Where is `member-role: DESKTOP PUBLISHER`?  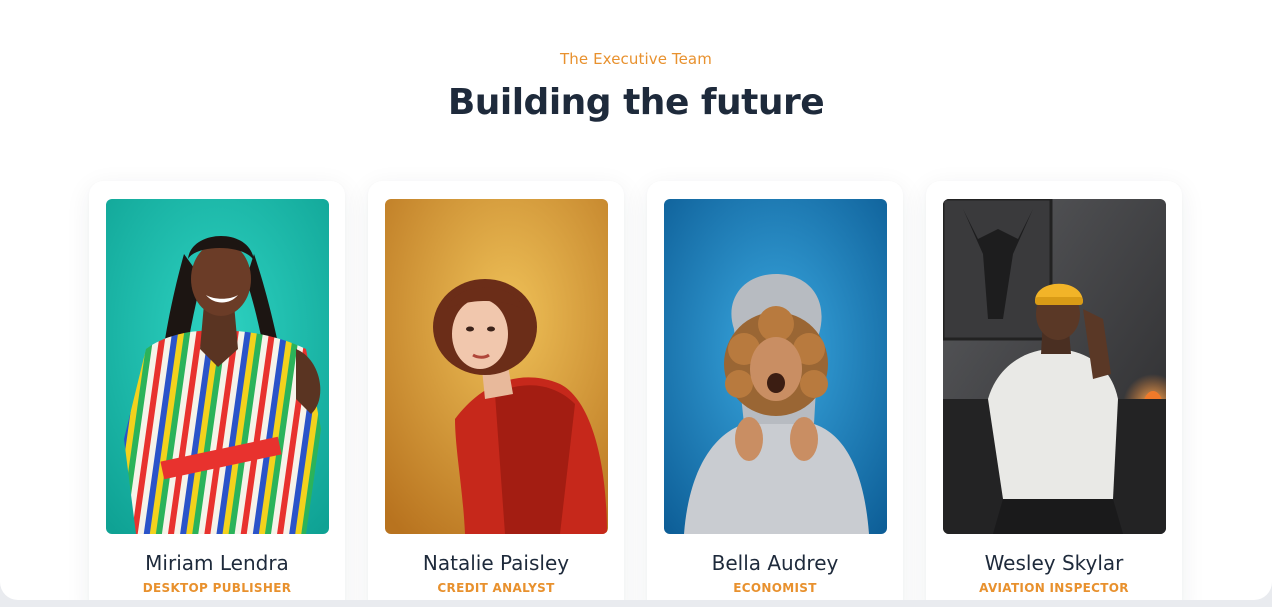
member-role: DESKTOP PUBLISHER is located at coordinates (217, 588).